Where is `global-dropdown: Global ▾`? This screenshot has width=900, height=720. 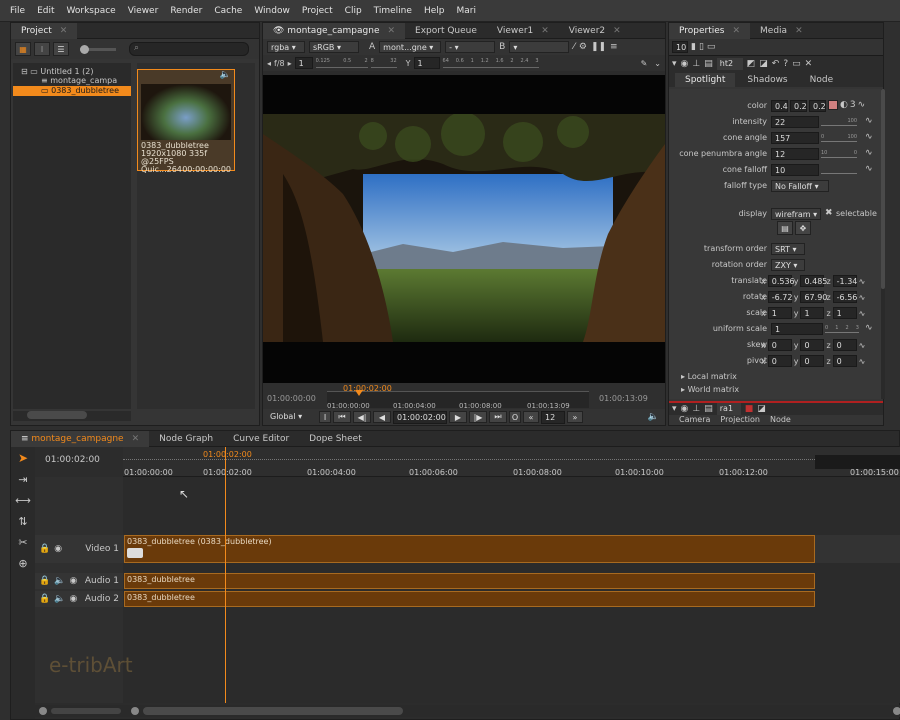
global-dropdown: Global ▾ is located at coordinates (292, 417).